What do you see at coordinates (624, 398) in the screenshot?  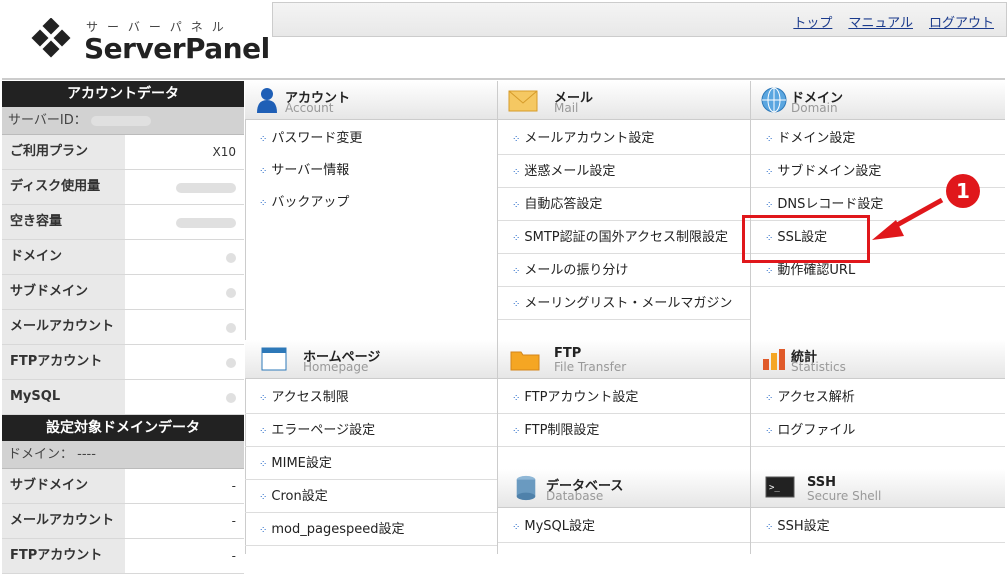 I see `menu-item-ftp-account: FTPアカウント設定` at bounding box center [624, 398].